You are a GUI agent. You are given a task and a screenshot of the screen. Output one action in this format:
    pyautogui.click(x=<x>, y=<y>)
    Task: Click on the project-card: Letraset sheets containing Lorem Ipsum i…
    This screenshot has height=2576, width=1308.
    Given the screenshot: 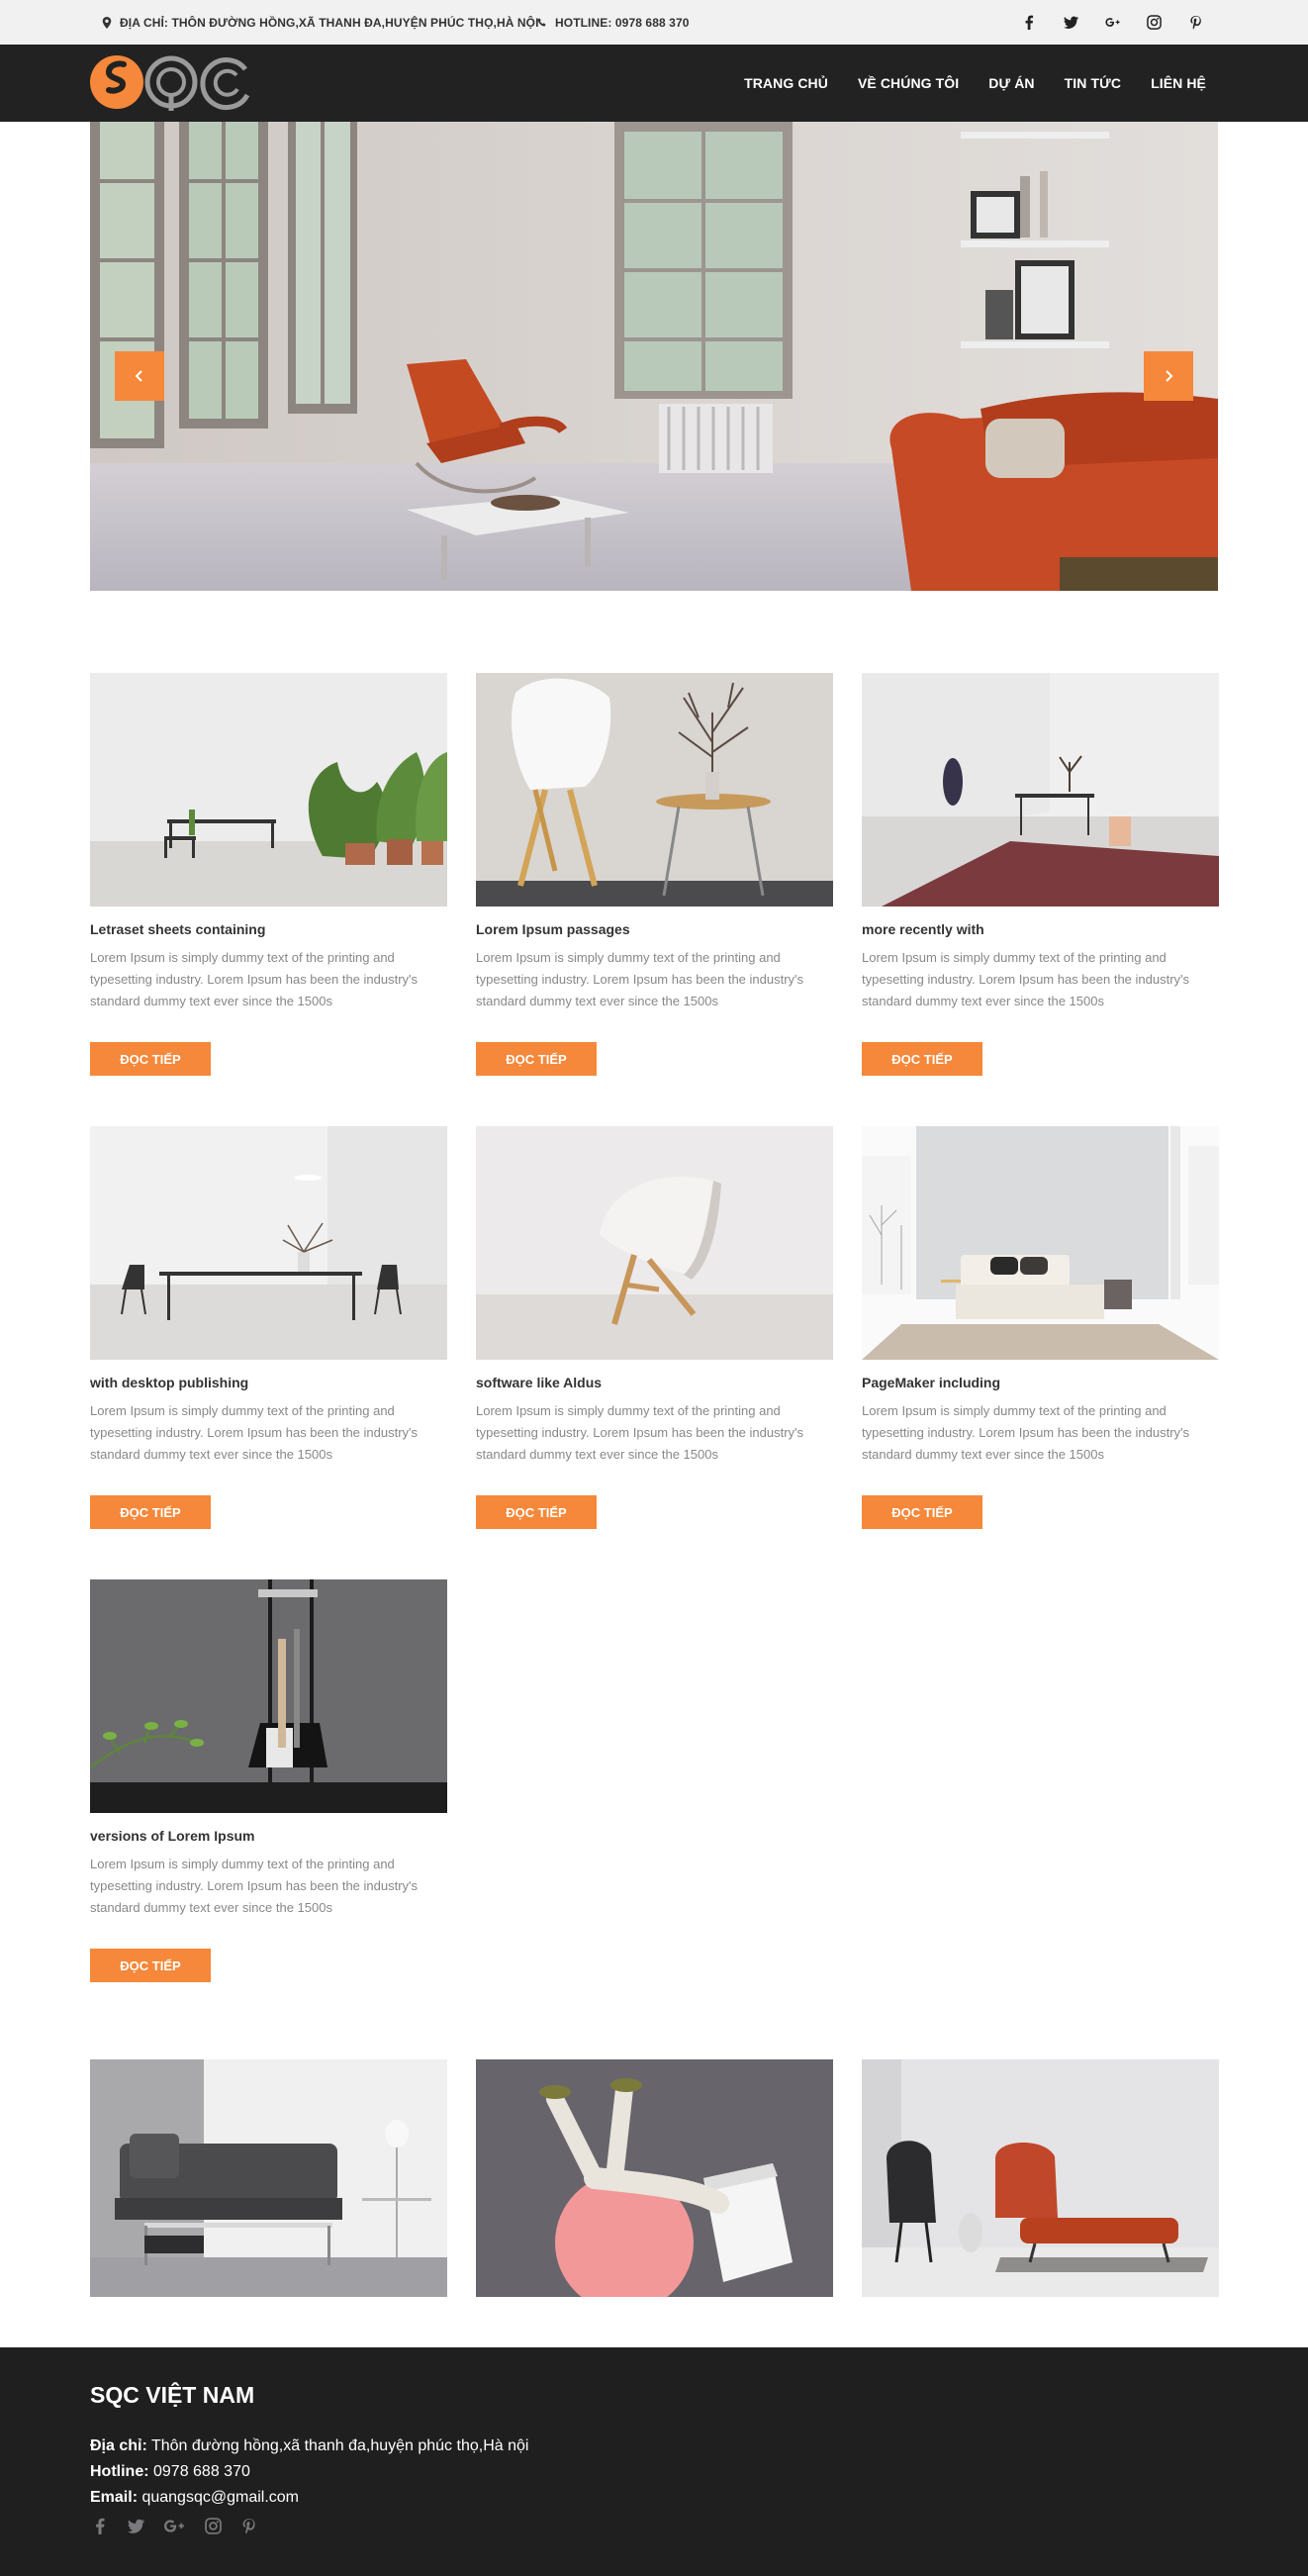 What is the action you would take?
    pyautogui.click(x=268, y=874)
    